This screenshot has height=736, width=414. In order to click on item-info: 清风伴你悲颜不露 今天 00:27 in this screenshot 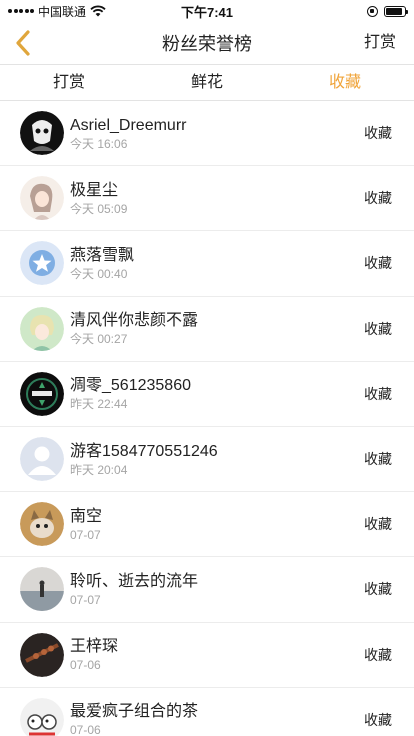, I will do `click(134, 328)`.